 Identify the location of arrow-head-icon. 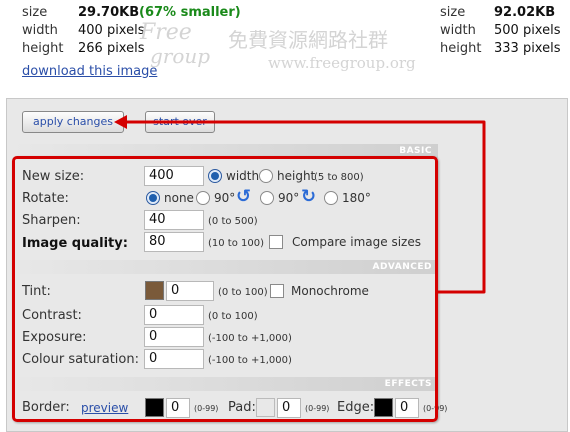
(120, 122).